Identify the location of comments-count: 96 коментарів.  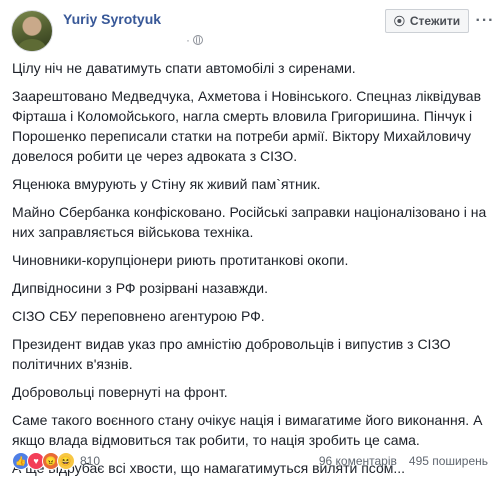
(358, 461).